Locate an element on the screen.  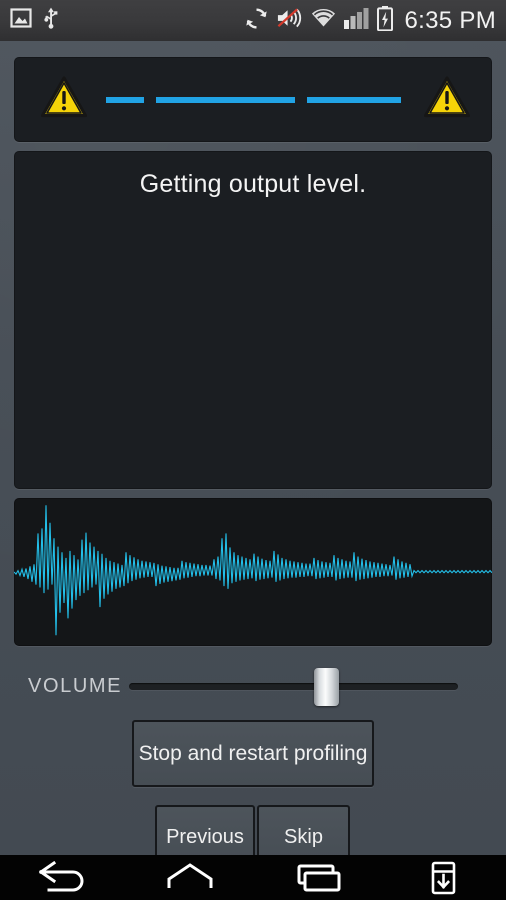
volume-label: VOLUME is located at coordinates (75, 685).